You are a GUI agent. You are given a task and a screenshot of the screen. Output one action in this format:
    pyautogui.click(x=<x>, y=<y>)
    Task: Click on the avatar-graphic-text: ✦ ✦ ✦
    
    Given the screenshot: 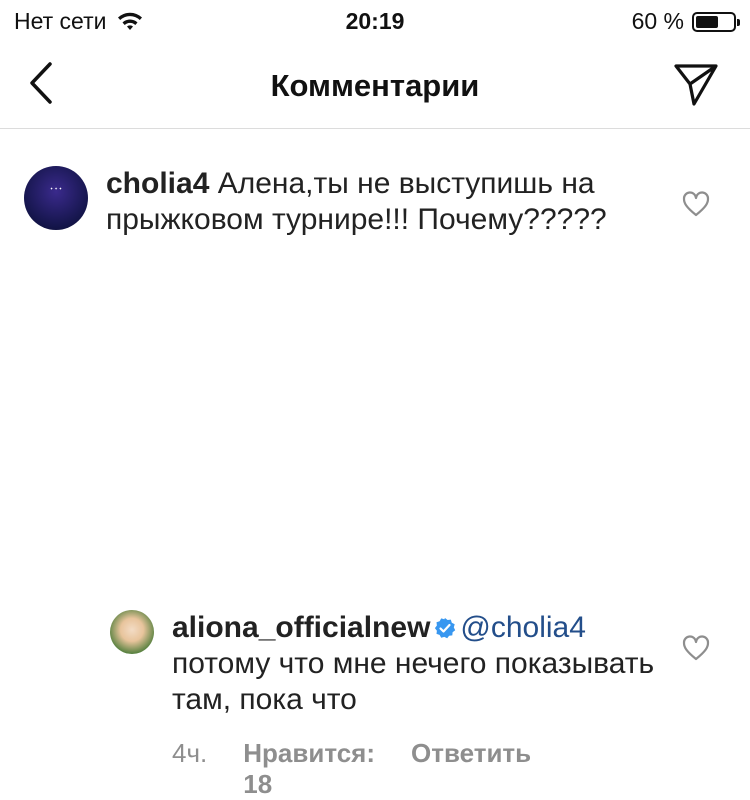 What is the action you would take?
    pyautogui.click(x=56, y=188)
    